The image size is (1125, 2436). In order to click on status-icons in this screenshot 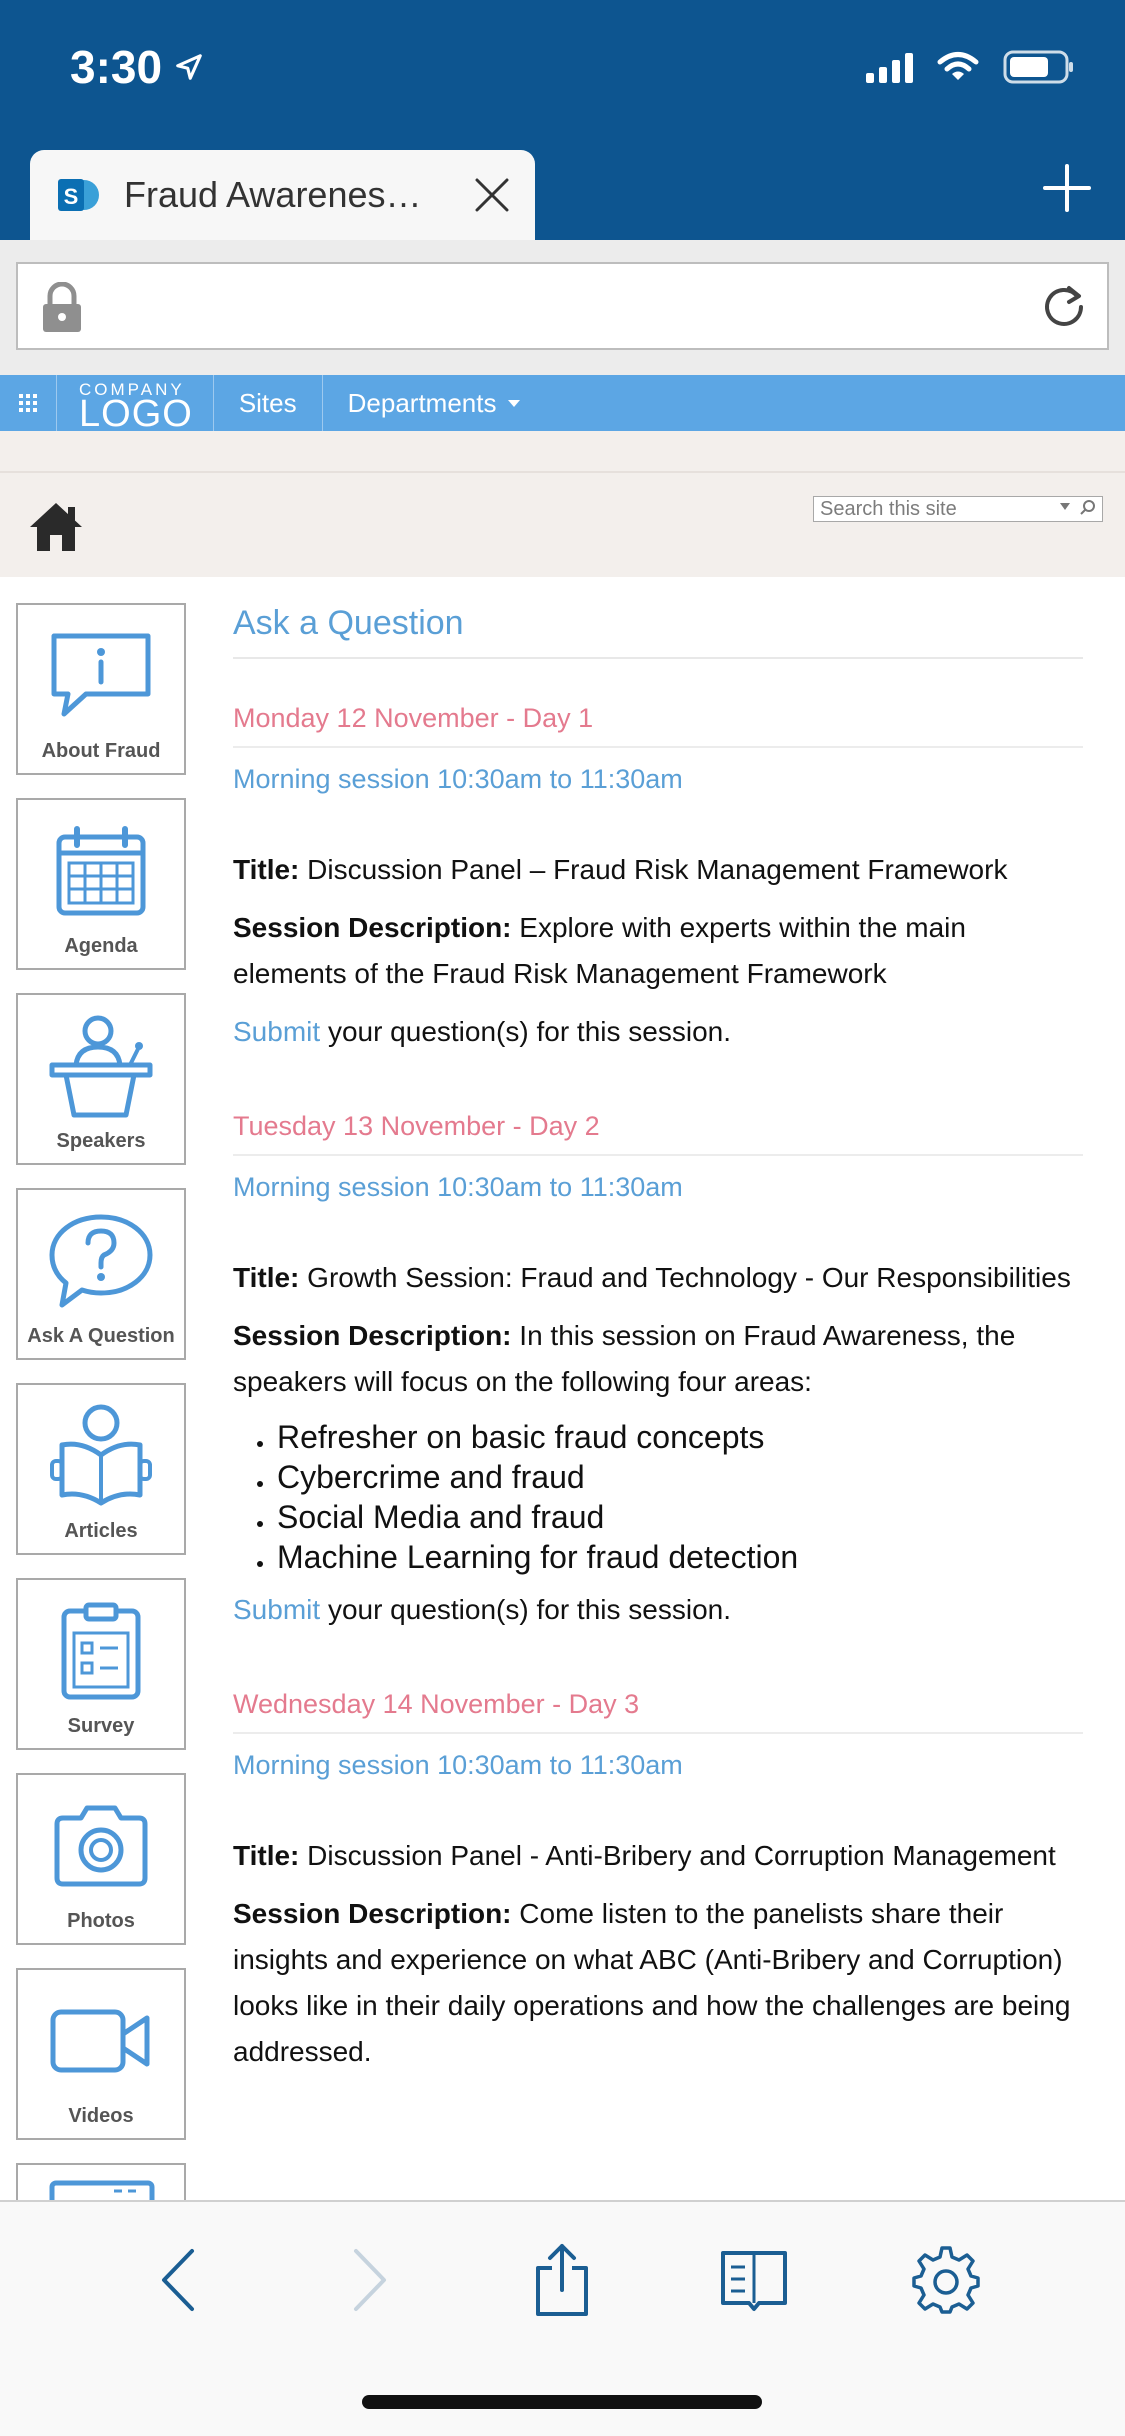, I will do `click(970, 67)`.